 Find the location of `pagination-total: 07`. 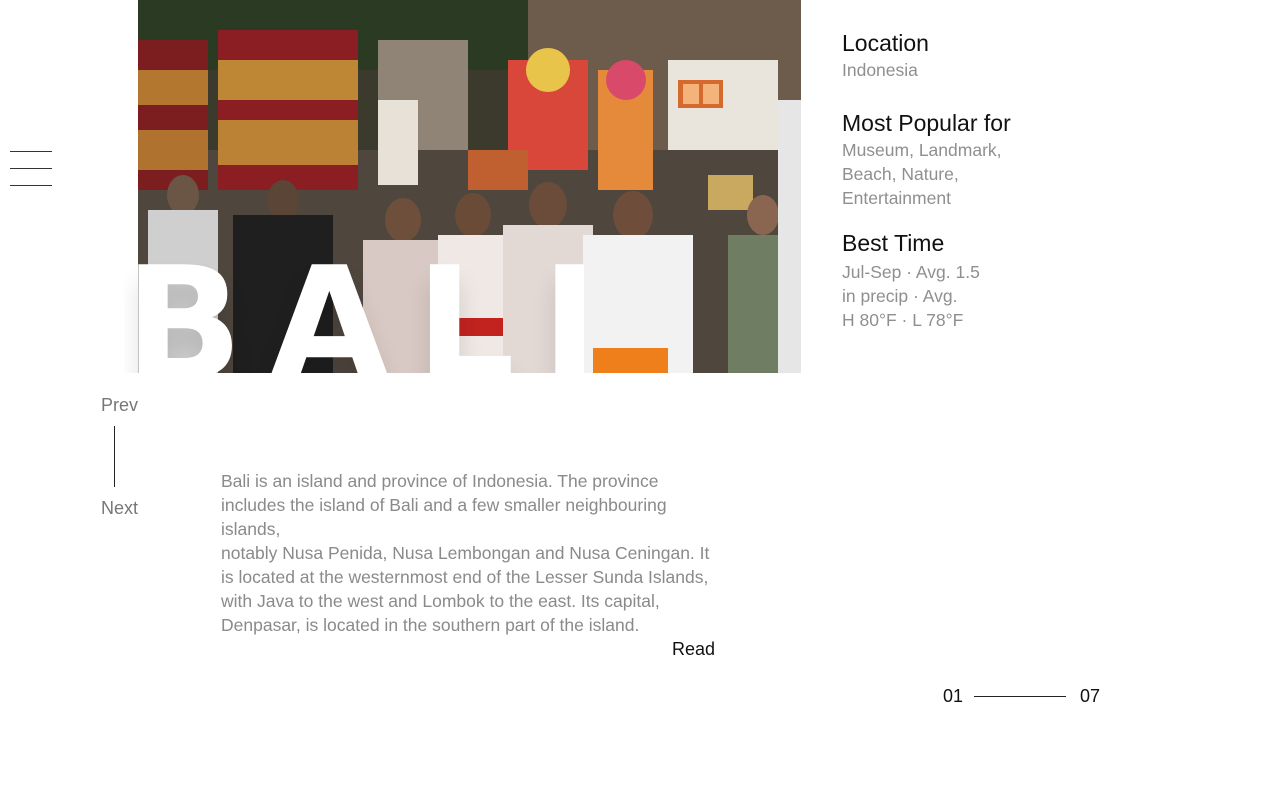

pagination-total: 07 is located at coordinates (1090, 696).